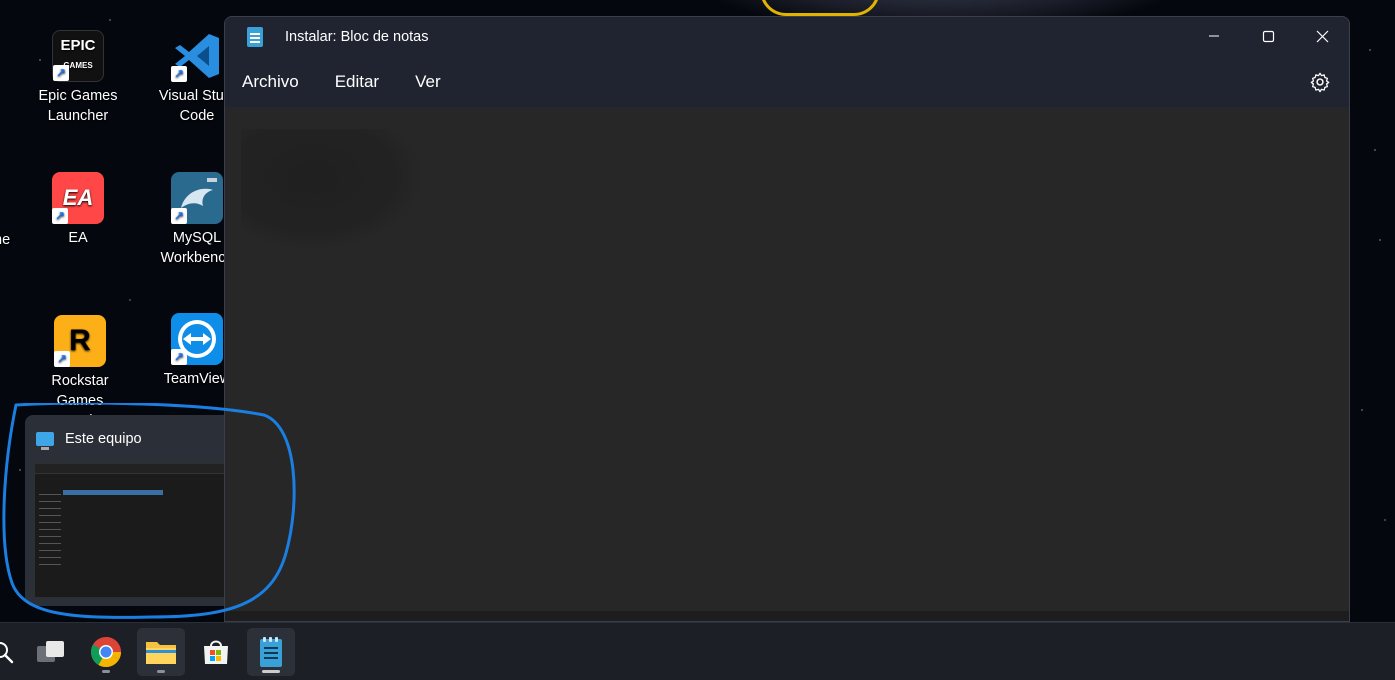  What do you see at coordinates (271, 671) in the screenshot?
I see `active-indicator` at bounding box center [271, 671].